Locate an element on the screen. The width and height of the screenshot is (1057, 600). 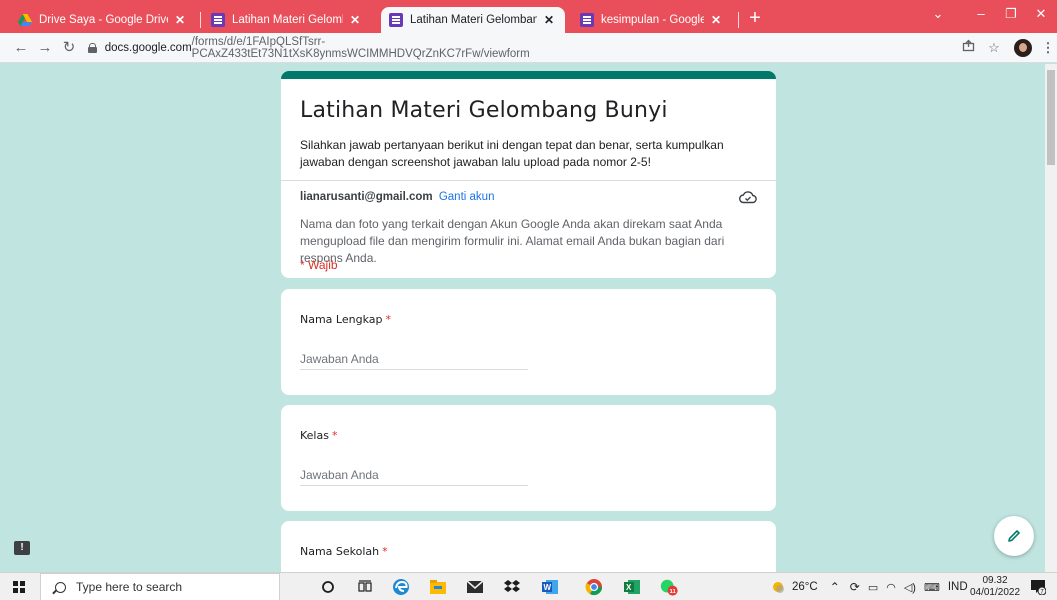
file-explorer-icon is located at coordinates (438, 587).